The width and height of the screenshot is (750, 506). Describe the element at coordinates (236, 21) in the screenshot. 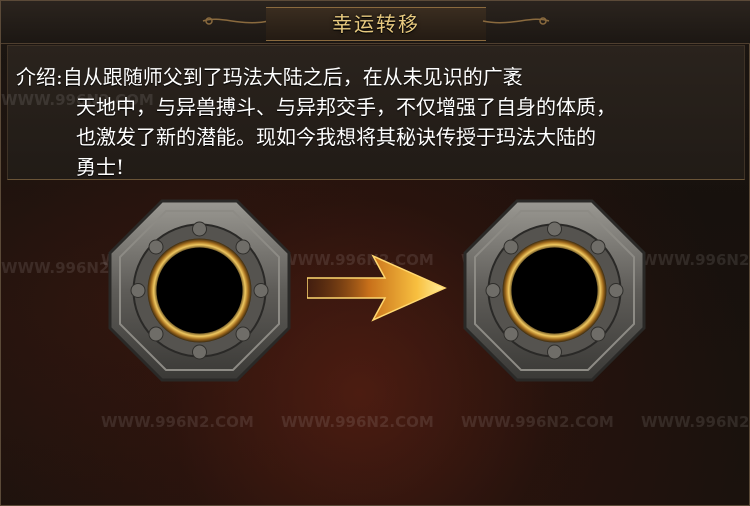

I see `title-ornament-left-icon` at that location.